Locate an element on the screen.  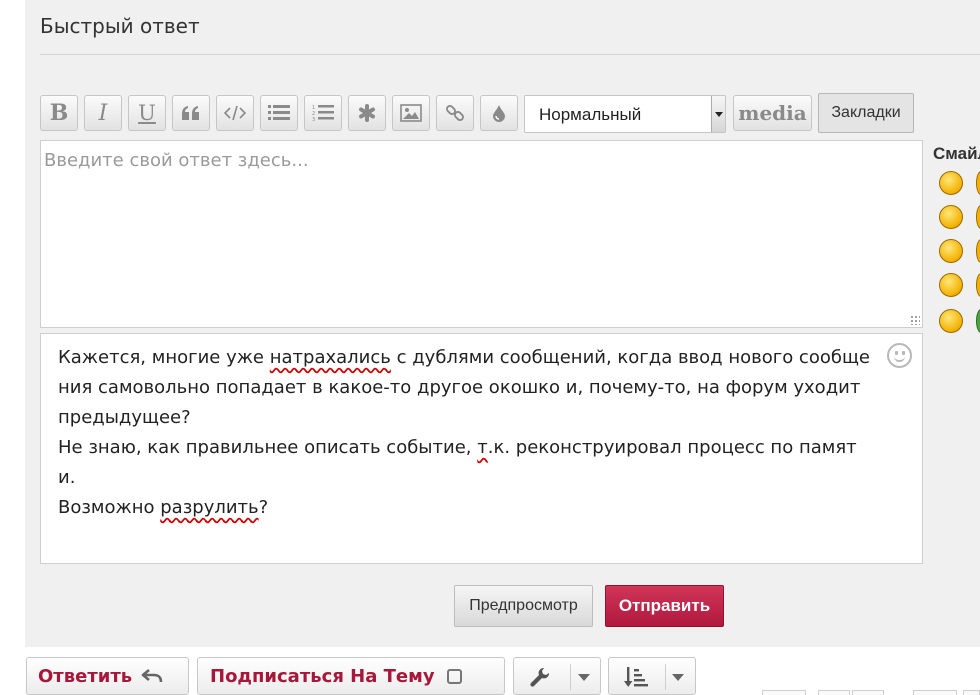
link-button is located at coordinates (455, 113).